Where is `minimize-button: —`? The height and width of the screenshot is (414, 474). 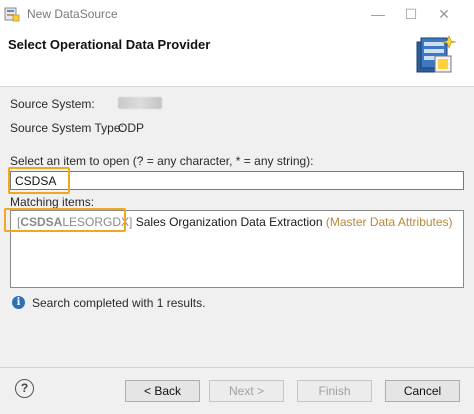
minimize-button: — is located at coordinates (378, 14).